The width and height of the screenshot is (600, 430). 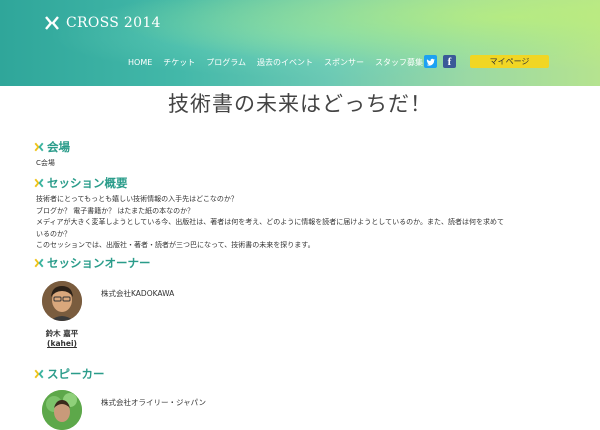 I want to click on session-line: いるのか？, so click(x=53, y=233).